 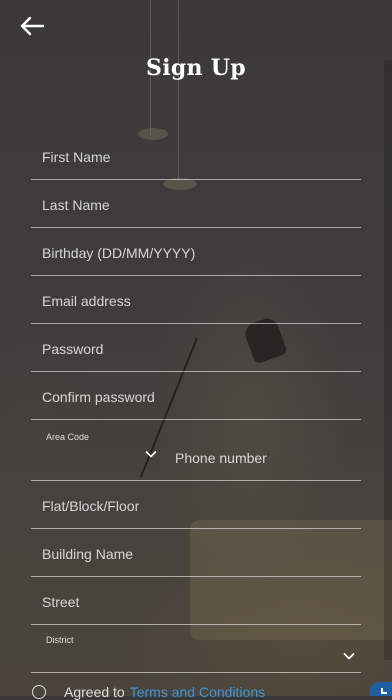 I want to click on phone-number-placeholder: Phone number, so click(x=221, y=458).